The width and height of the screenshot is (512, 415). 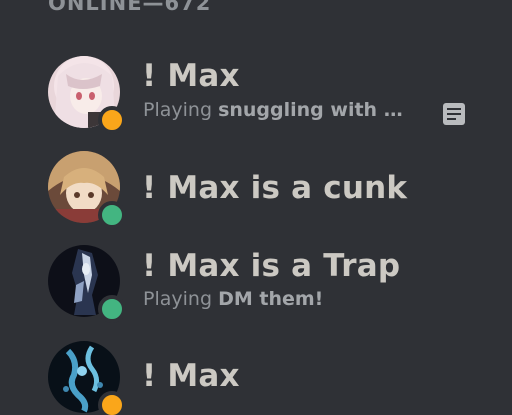 I want to click on member-activity: Playing DM them!, so click(x=233, y=299).